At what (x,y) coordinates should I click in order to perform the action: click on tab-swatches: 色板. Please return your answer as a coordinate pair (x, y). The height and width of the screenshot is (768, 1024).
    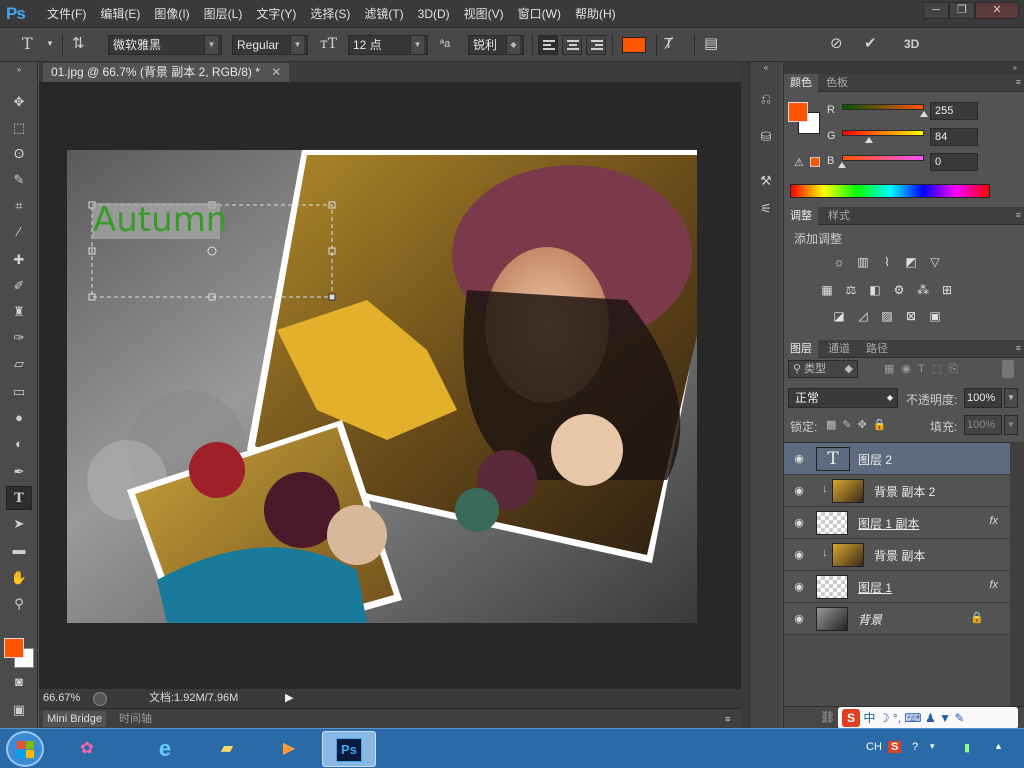
    Looking at the image, I should click on (837, 83).